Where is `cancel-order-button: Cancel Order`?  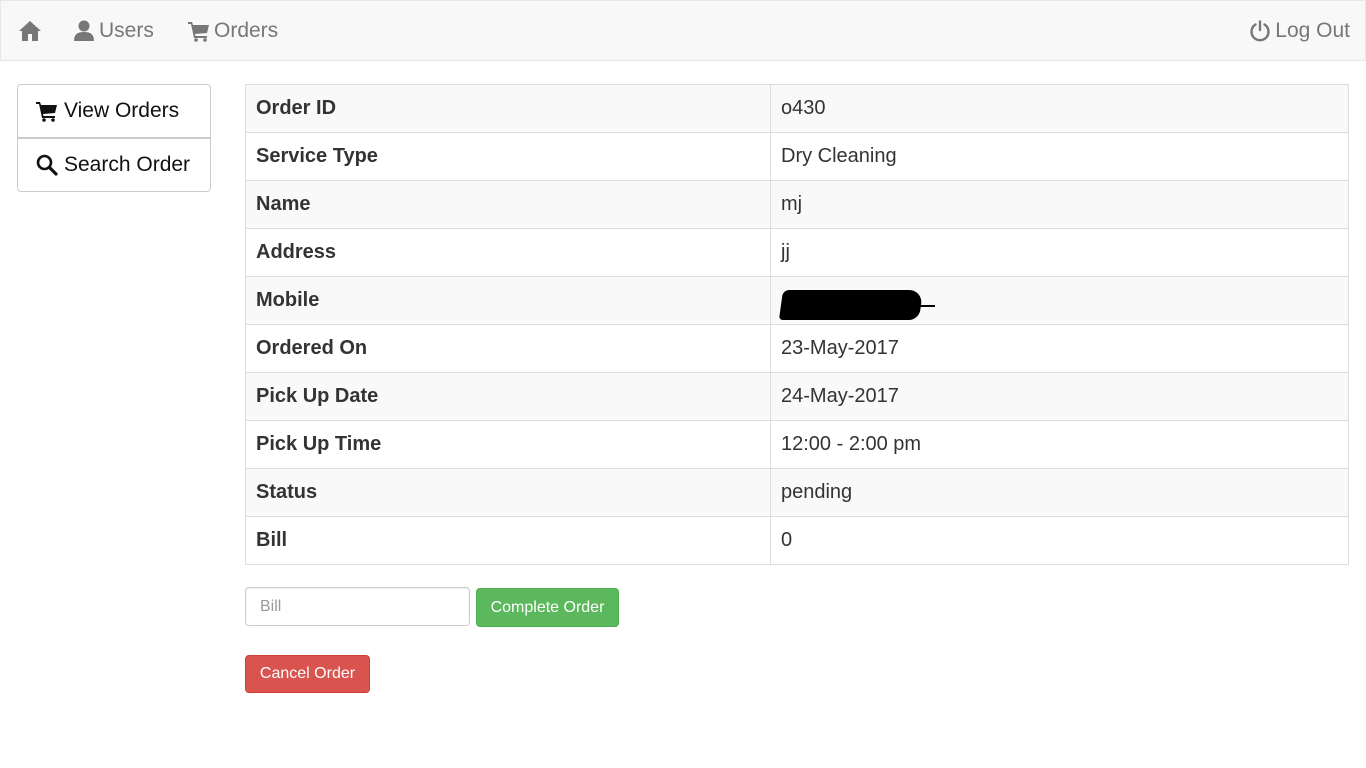 cancel-order-button: Cancel Order is located at coordinates (307, 674).